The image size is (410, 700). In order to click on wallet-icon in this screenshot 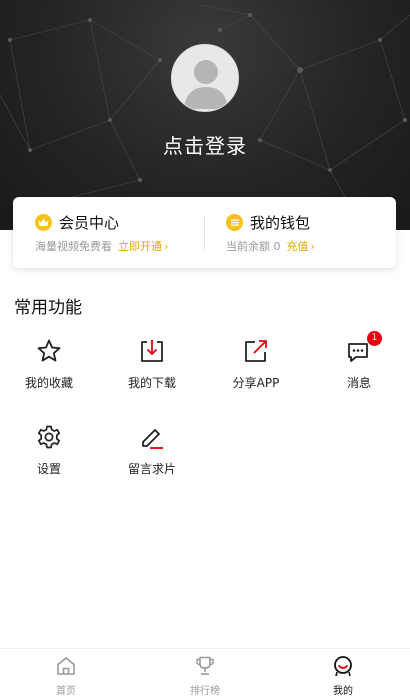, I will do `click(234, 222)`.